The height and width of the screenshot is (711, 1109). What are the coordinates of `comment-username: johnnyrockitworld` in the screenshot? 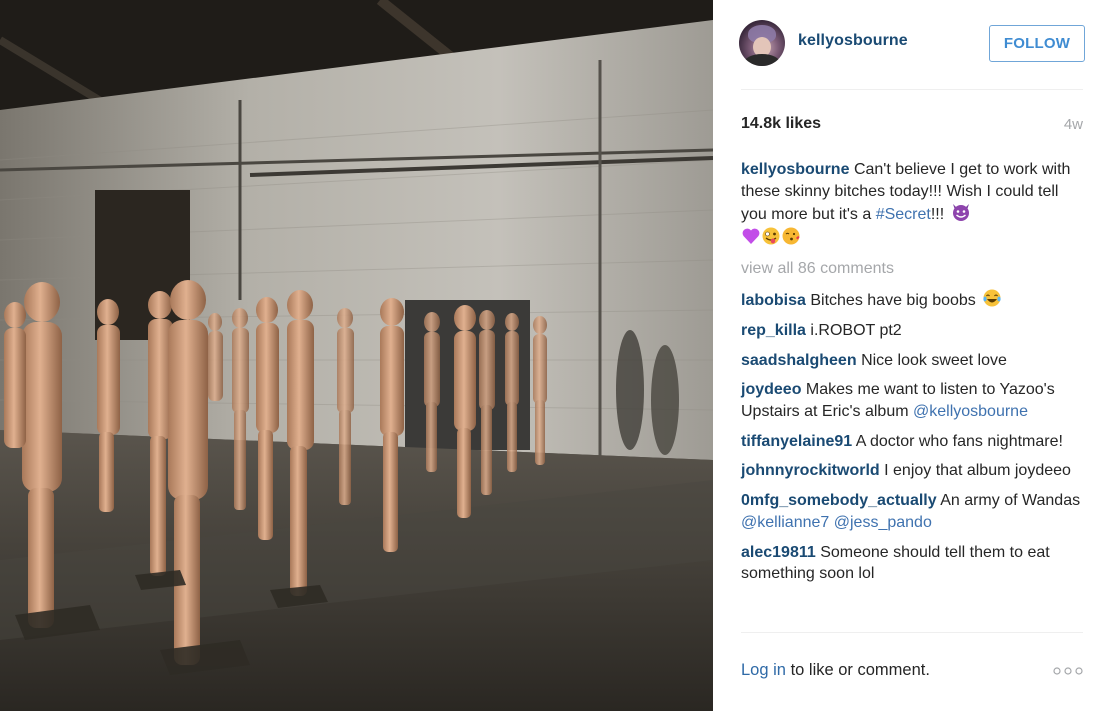 It's located at (810, 470).